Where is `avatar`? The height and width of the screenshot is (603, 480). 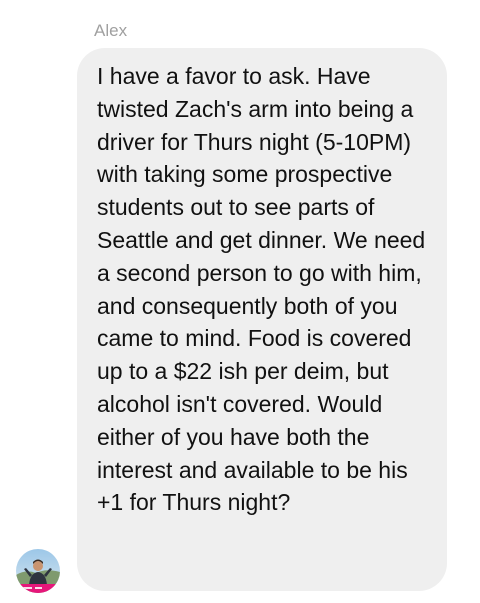
avatar is located at coordinates (38, 571).